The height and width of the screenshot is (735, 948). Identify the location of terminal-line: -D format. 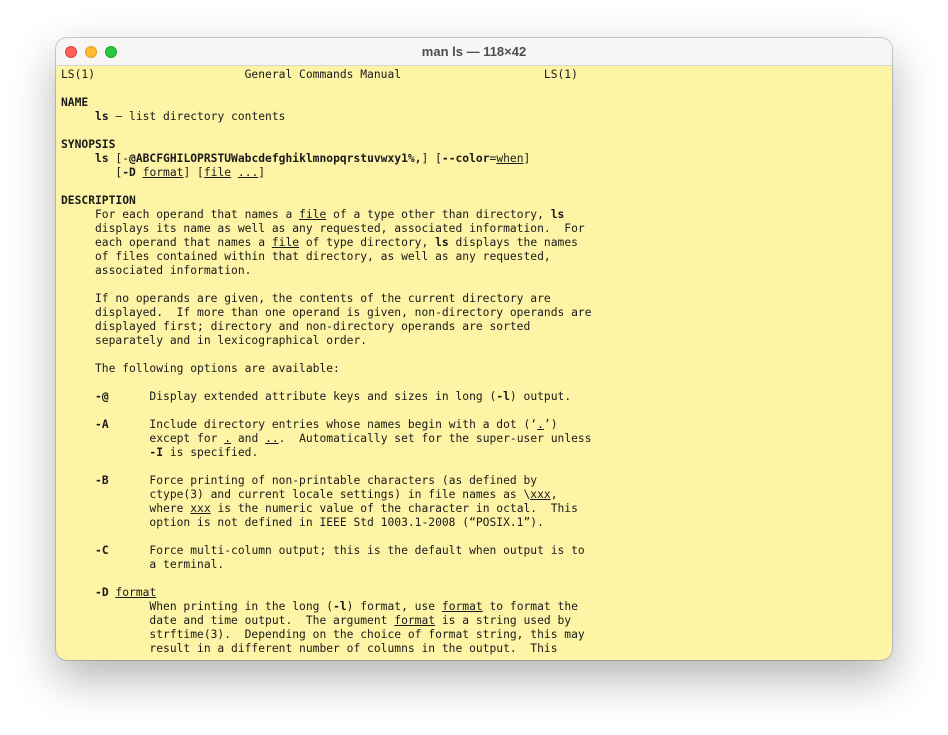
(108, 593).